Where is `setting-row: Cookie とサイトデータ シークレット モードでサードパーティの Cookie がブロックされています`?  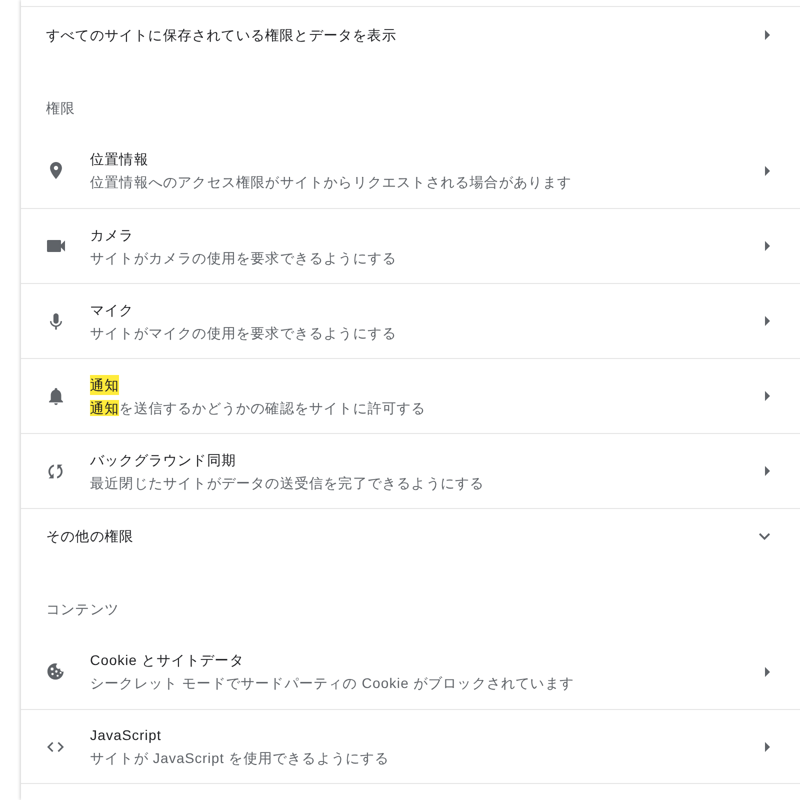 setting-row: Cookie とサイトデータ シークレット モードでサードパーティの Cookie がブロックされています is located at coordinates (410, 671).